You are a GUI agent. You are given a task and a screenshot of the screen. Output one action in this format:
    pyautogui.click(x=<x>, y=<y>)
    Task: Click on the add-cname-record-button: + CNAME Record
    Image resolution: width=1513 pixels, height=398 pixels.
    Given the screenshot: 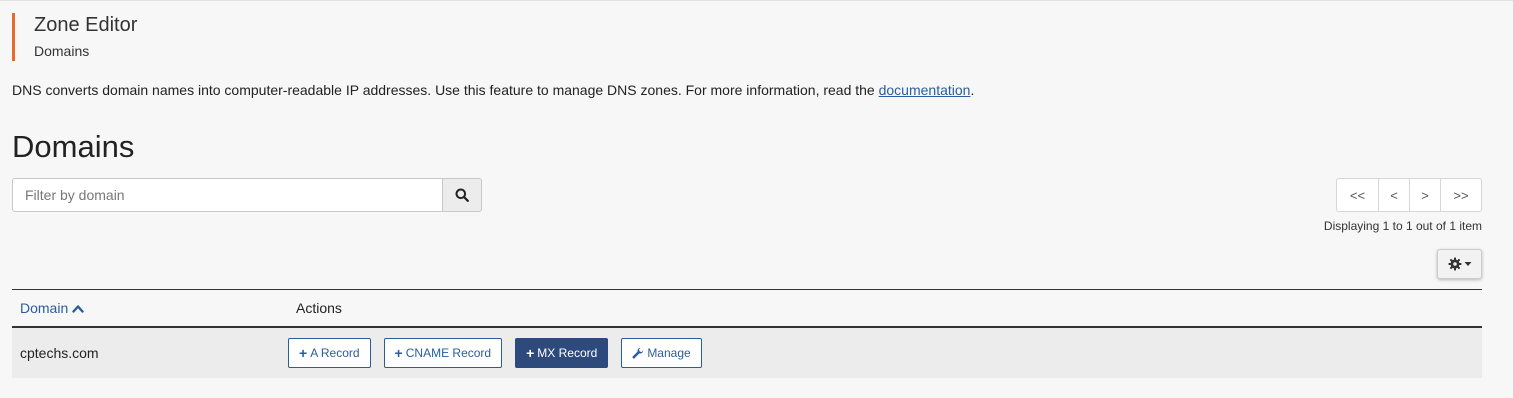 What is the action you would take?
    pyautogui.click(x=443, y=353)
    